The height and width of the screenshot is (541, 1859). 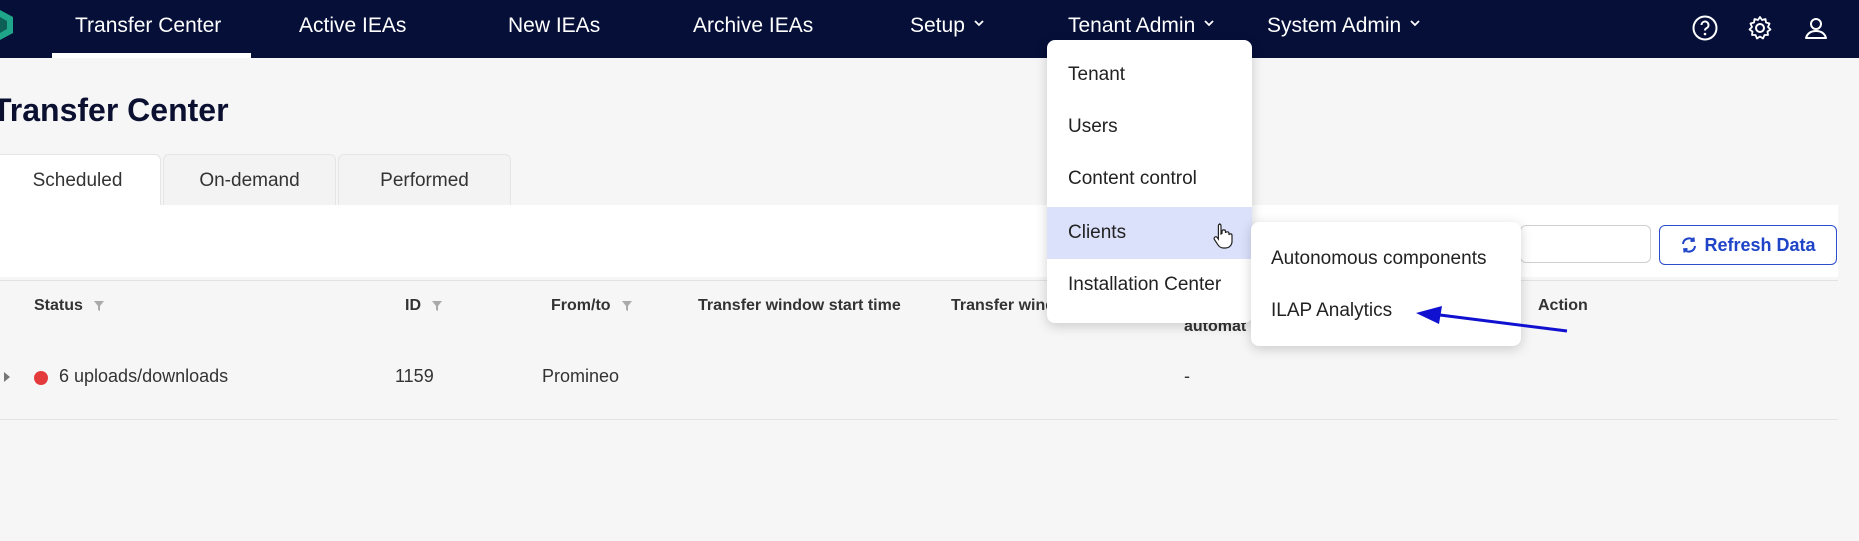 What do you see at coordinates (1760, 244) in the screenshot?
I see `refresh-data-label: Refresh Data` at bounding box center [1760, 244].